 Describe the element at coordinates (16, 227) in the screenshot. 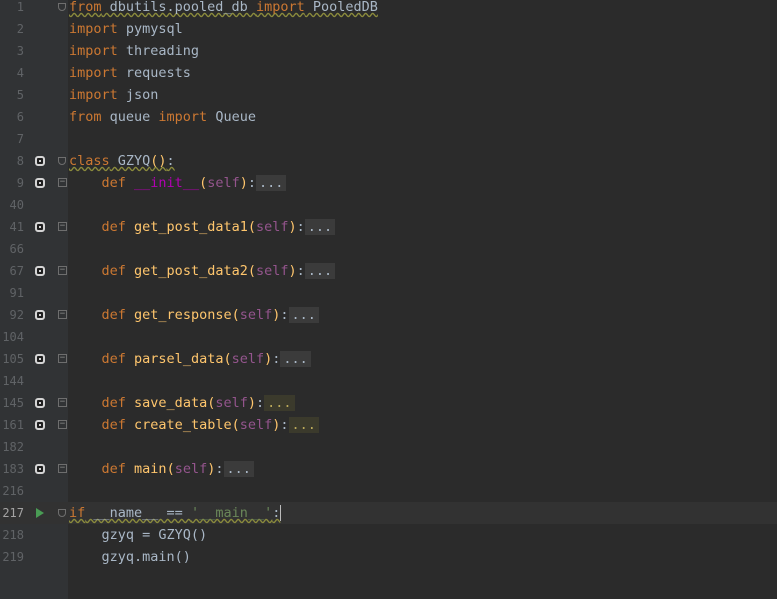

I see `line-number: 41` at that location.